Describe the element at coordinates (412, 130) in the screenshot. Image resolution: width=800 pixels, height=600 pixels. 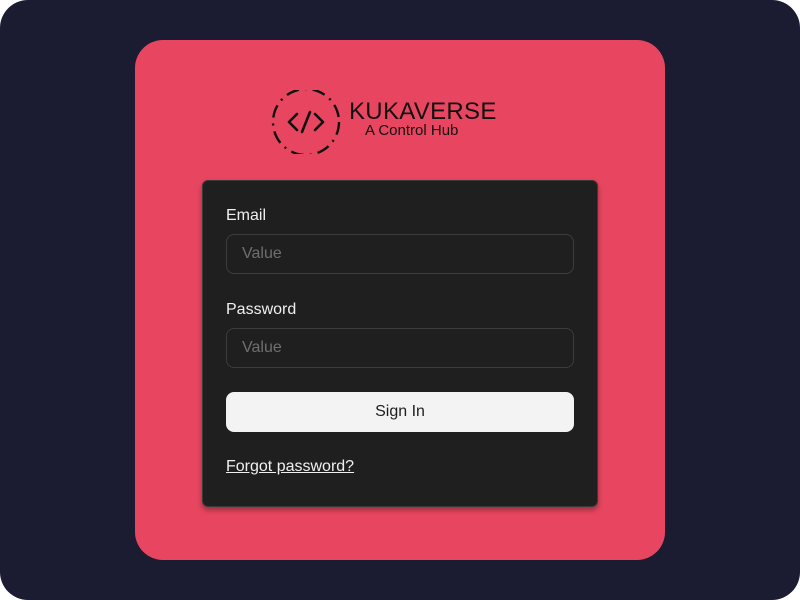
I see `brand-tagline: A Control Hub` at that location.